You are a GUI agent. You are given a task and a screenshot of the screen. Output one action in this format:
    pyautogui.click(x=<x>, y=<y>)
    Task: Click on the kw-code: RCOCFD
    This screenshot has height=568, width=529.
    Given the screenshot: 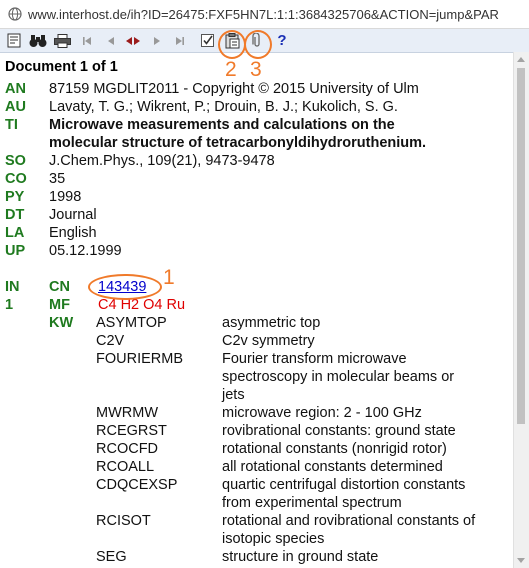 What is the action you would take?
    pyautogui.click(x=127, y=449)
    